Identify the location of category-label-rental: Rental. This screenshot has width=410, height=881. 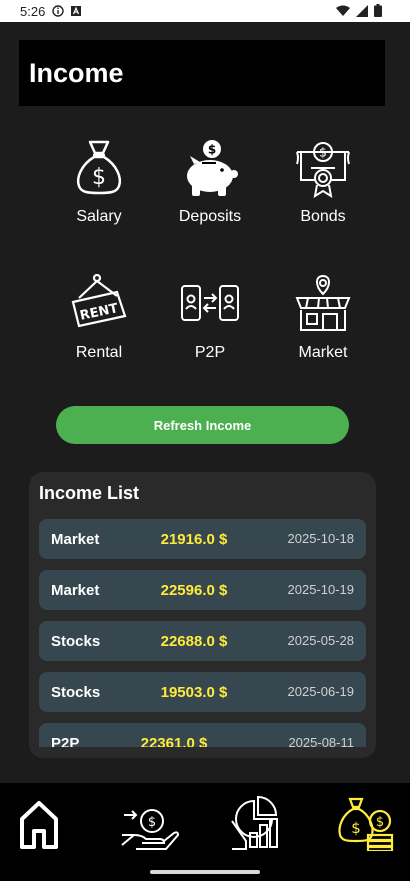
(99, 352).